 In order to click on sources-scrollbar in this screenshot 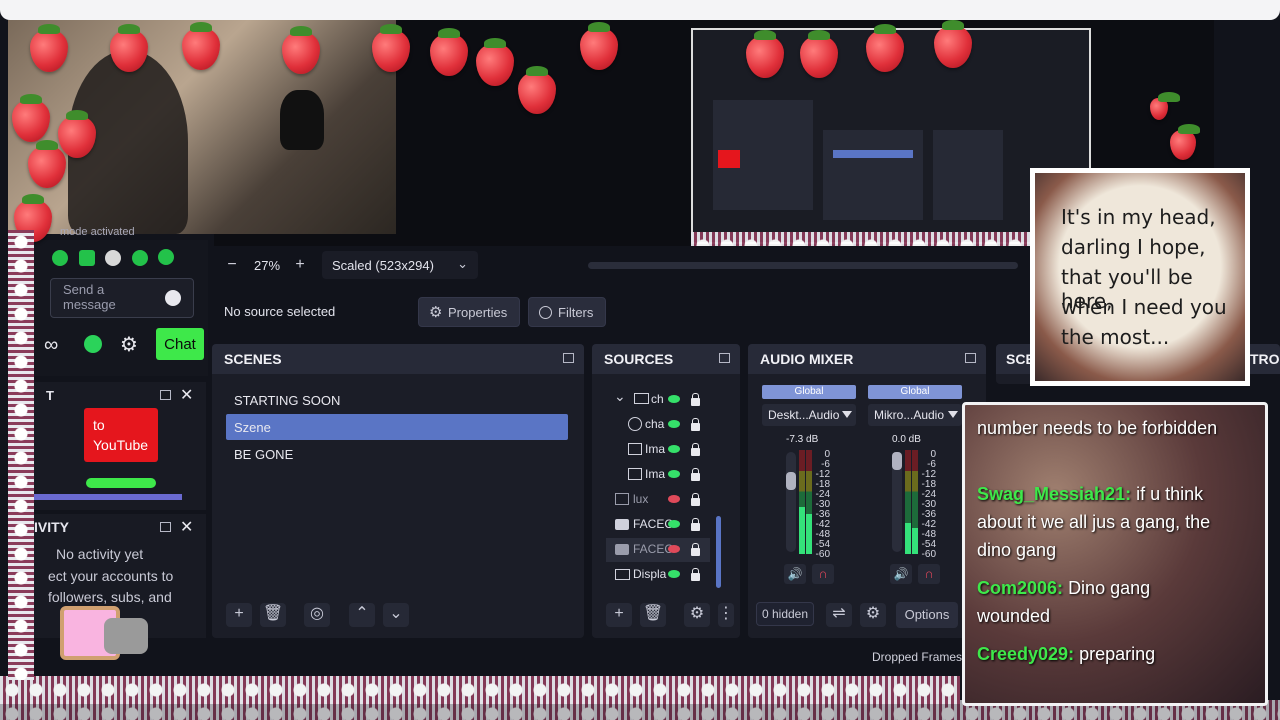, I will do `click(718, 552)`.